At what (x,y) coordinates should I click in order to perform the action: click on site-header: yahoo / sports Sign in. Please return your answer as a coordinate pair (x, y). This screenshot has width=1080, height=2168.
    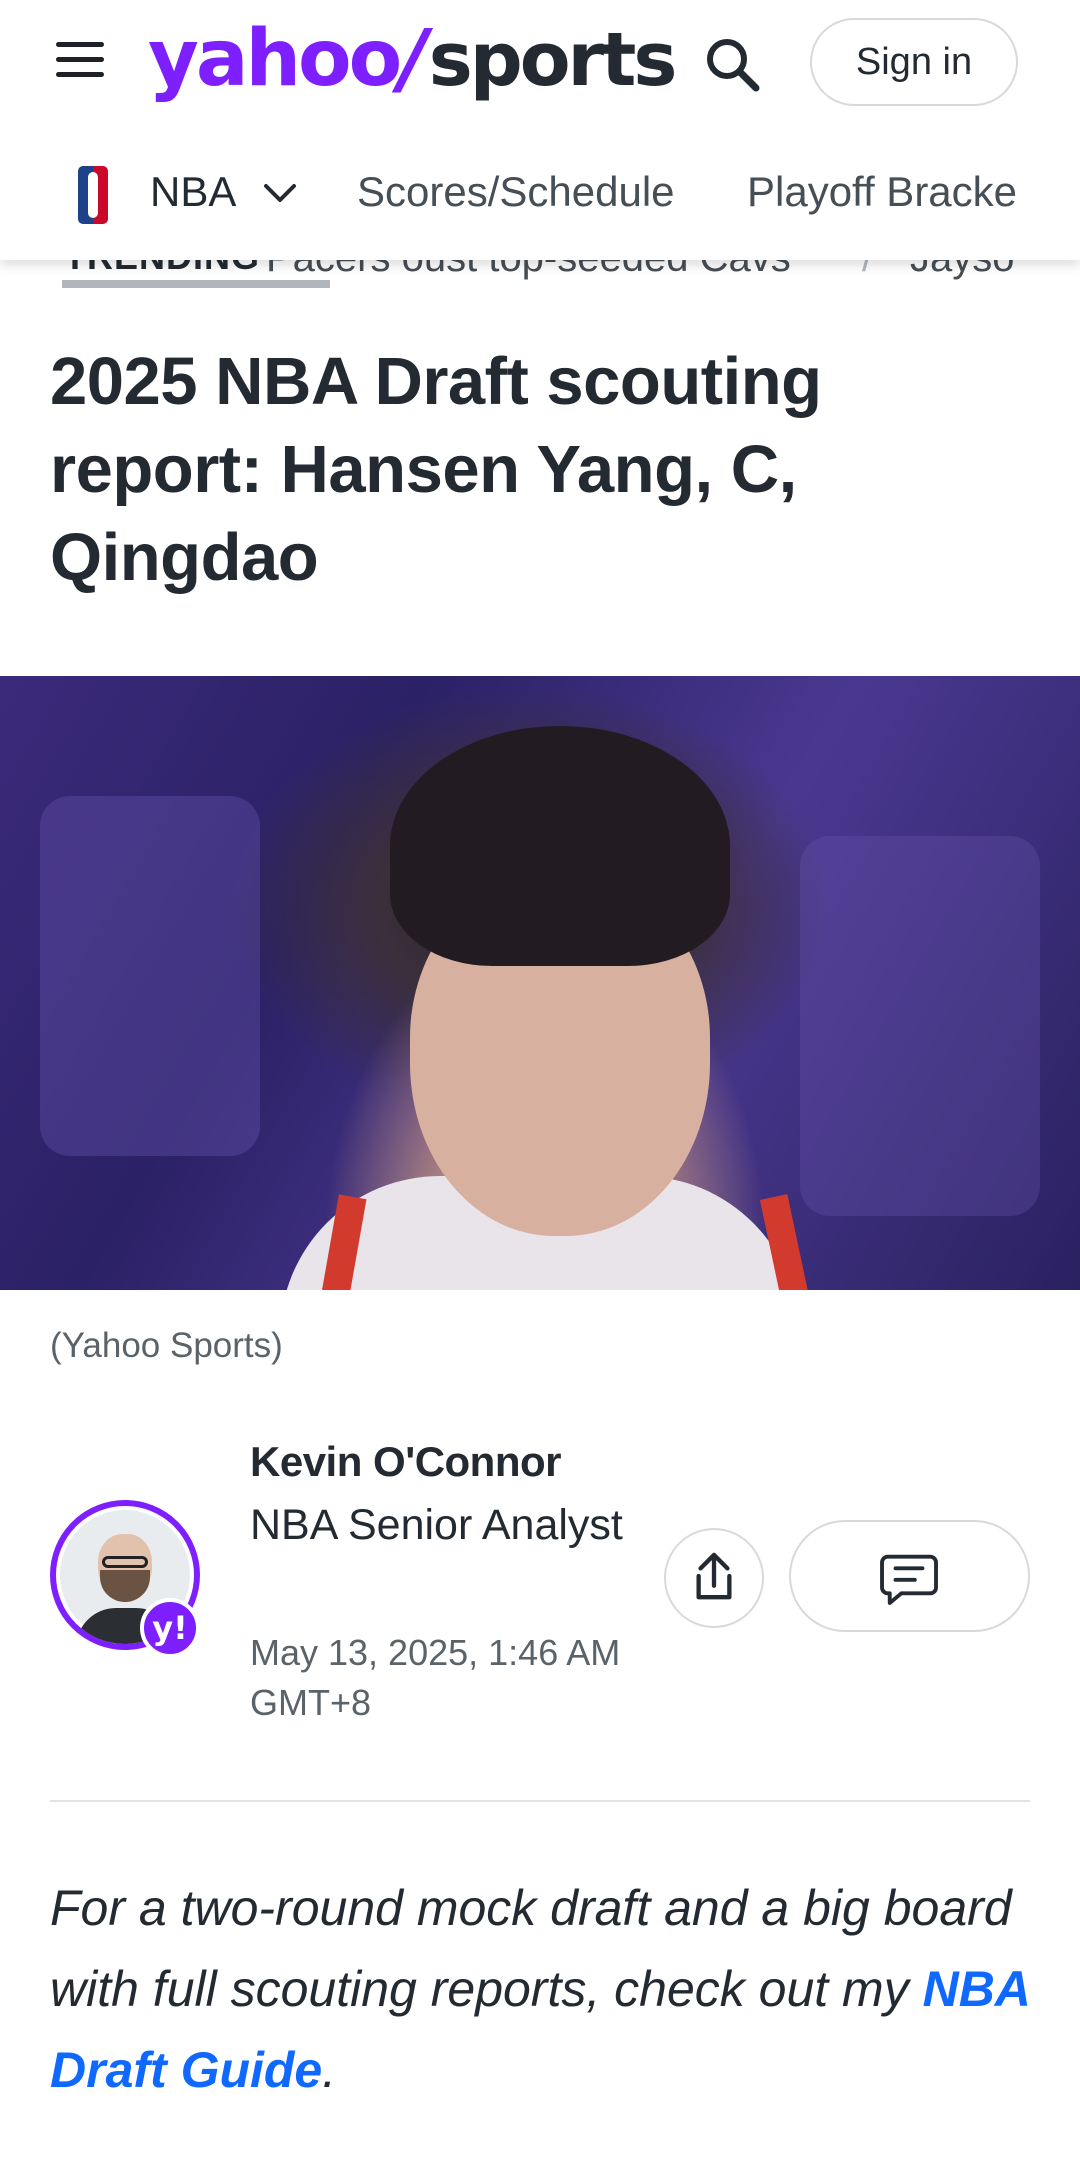
    Looking at the image, I should click on (540, 62).